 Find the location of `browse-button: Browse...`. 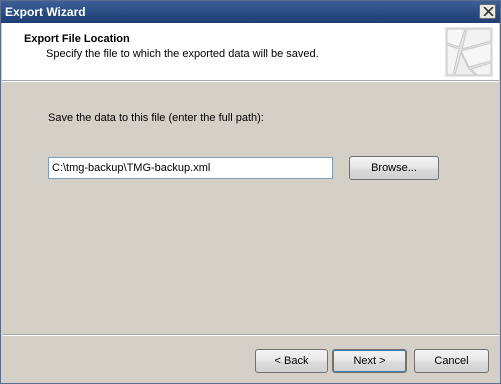

browse-button: Browse... is located at coordinates (394, 168).